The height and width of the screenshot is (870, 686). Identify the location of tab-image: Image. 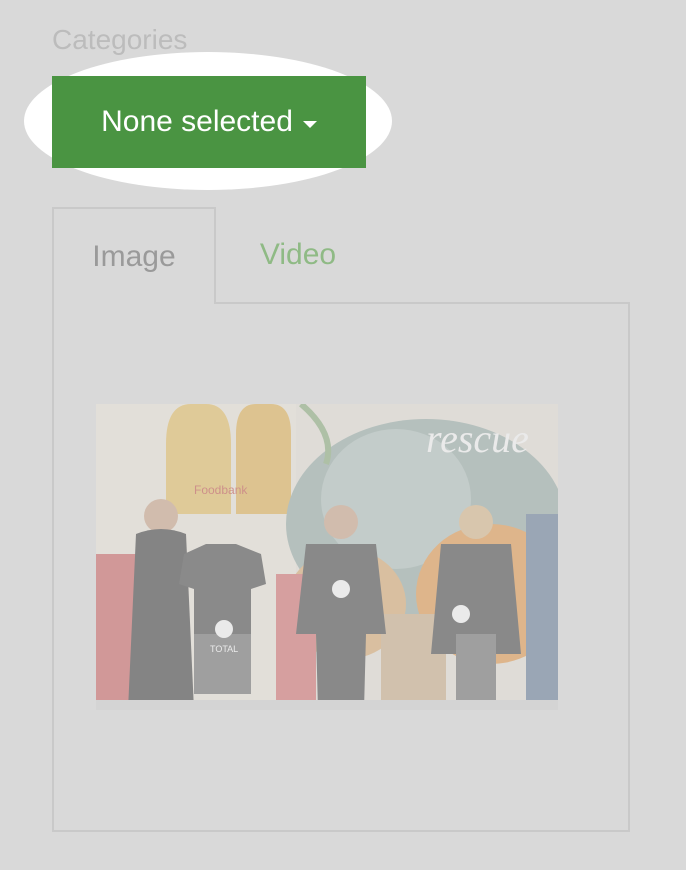
(134, 255).